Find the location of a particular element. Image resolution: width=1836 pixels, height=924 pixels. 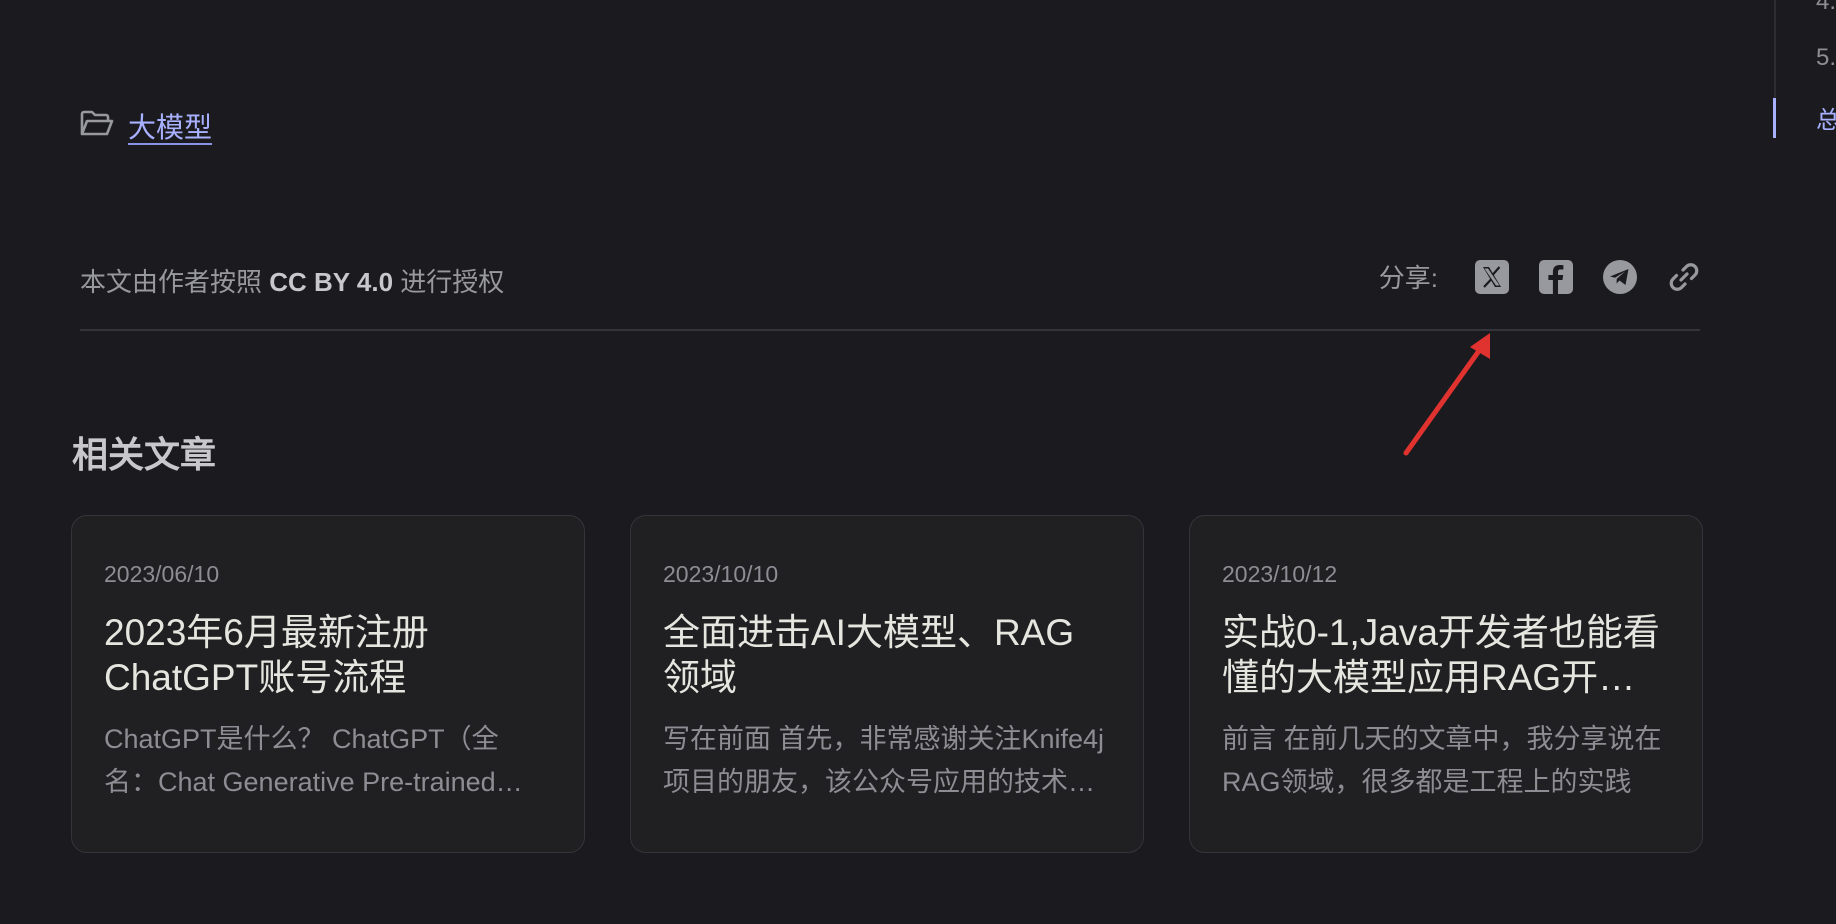

share-telegram-button is located at coordinates (1620, 277).